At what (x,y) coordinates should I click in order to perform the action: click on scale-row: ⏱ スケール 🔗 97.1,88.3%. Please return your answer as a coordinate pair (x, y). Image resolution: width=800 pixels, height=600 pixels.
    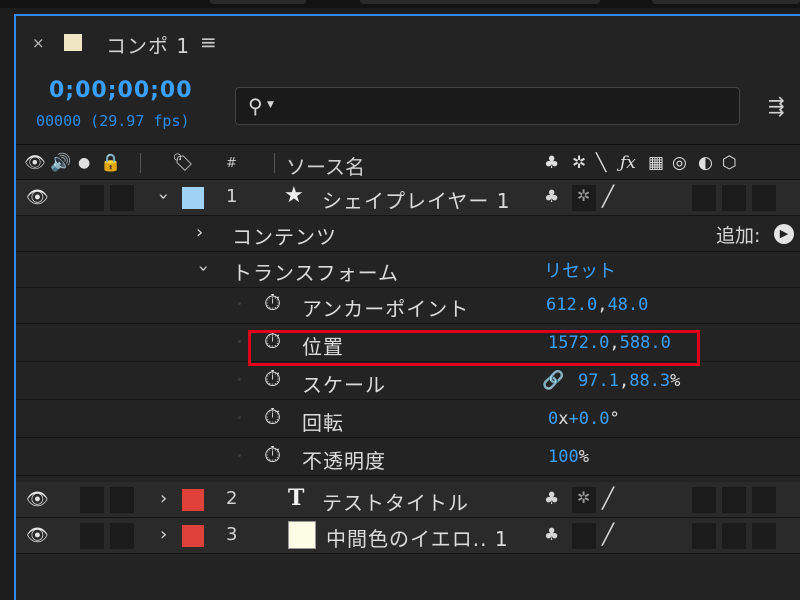
    Looking at the image, I should click on (408, 382).